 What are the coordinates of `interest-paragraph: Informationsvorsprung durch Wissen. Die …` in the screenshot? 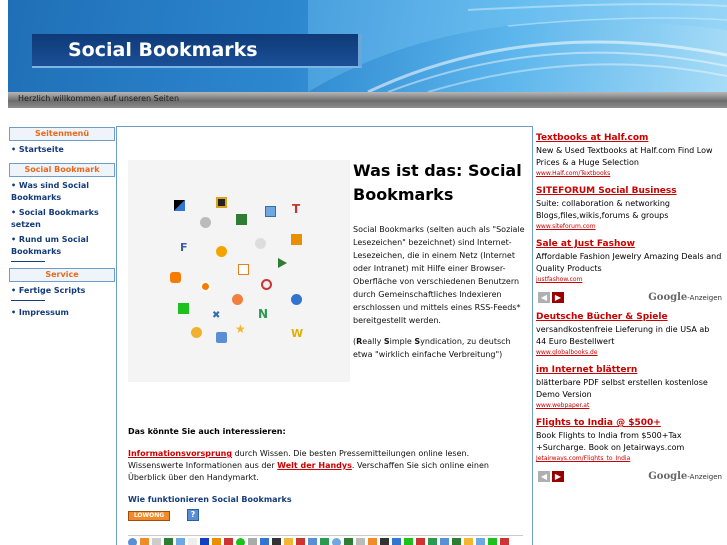 It's located at (325, 466).